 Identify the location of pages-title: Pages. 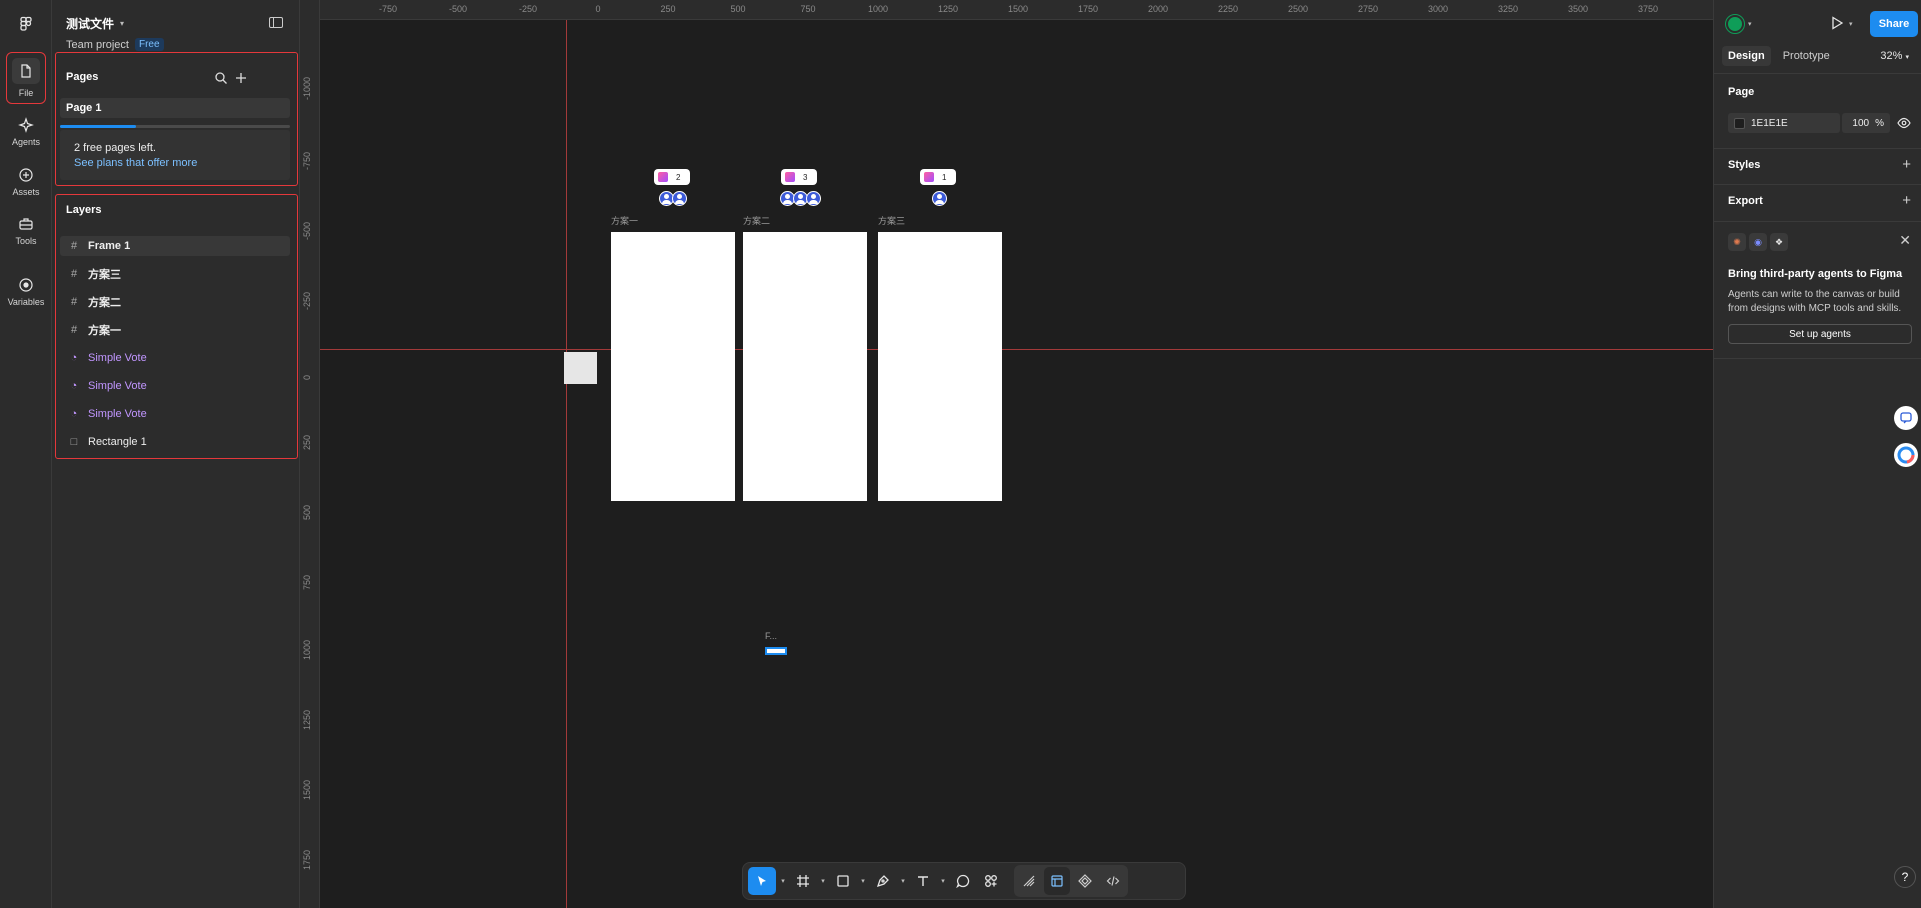
(82, 77).